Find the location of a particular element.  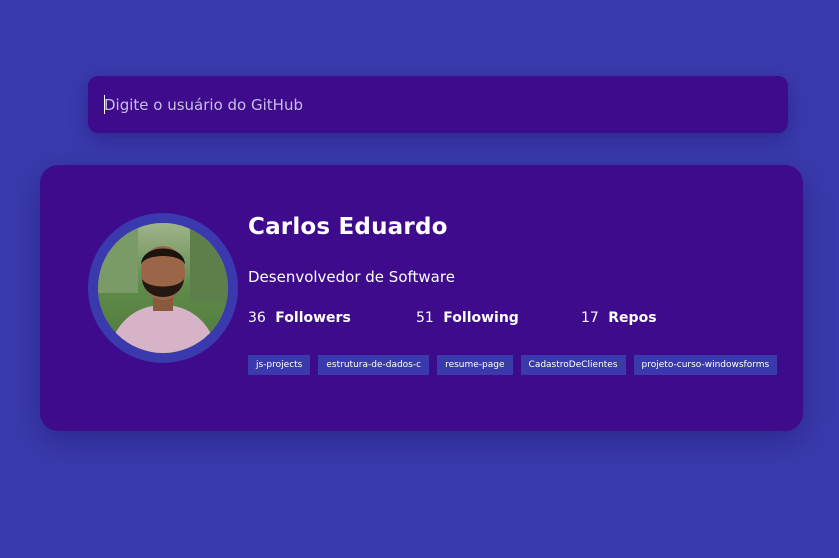

repo-tag: CadastroDeClientes is located at coordinates (573, 365).